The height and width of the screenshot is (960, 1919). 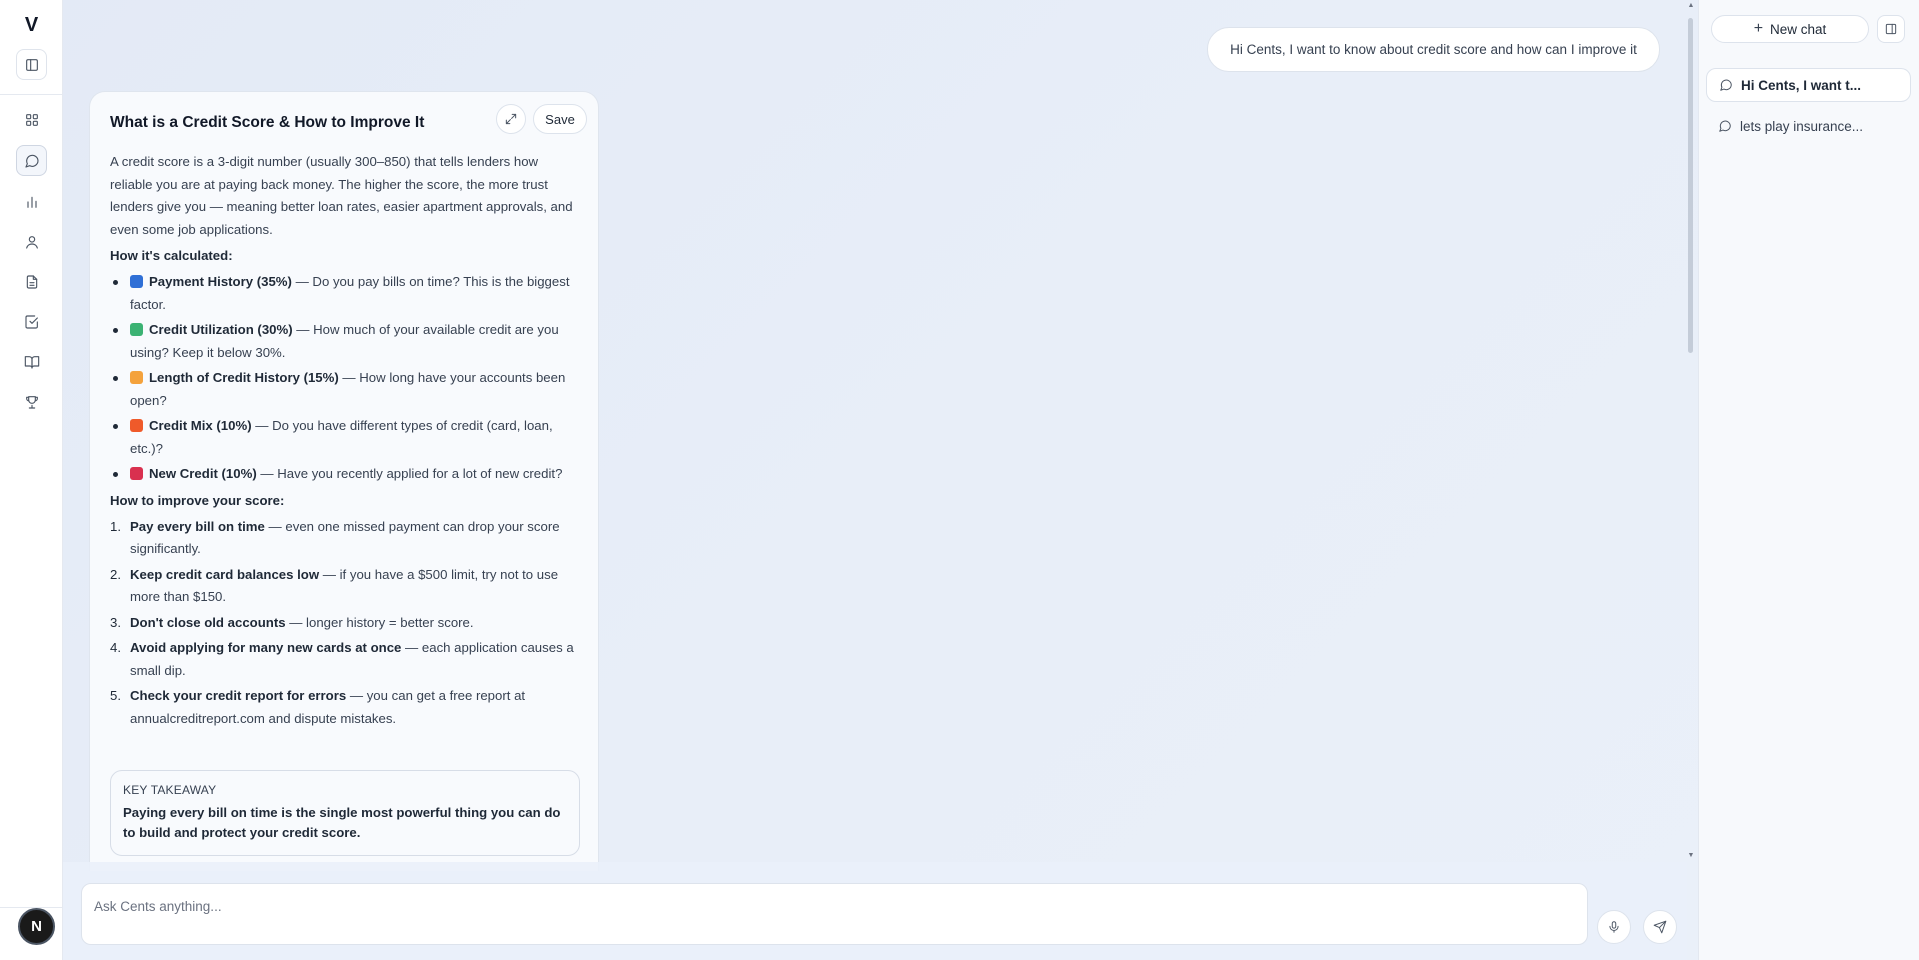 I want to click on sidebar-toggle-button, so click(x=31, y=64).